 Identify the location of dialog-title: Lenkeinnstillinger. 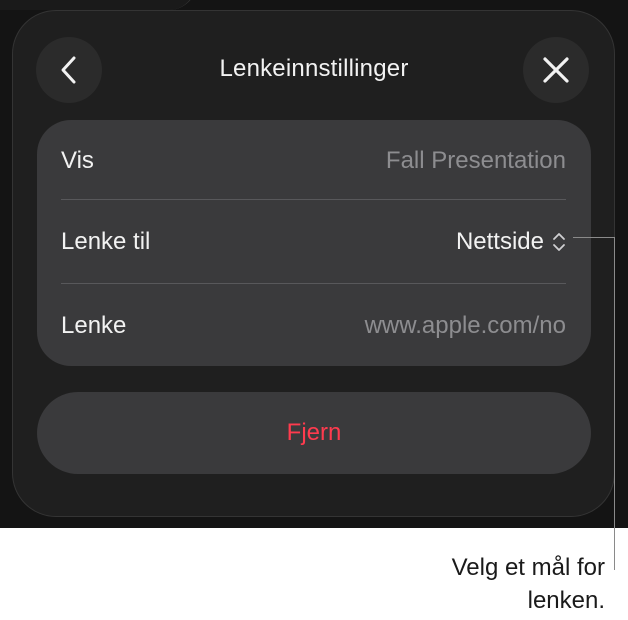
(314, 68).